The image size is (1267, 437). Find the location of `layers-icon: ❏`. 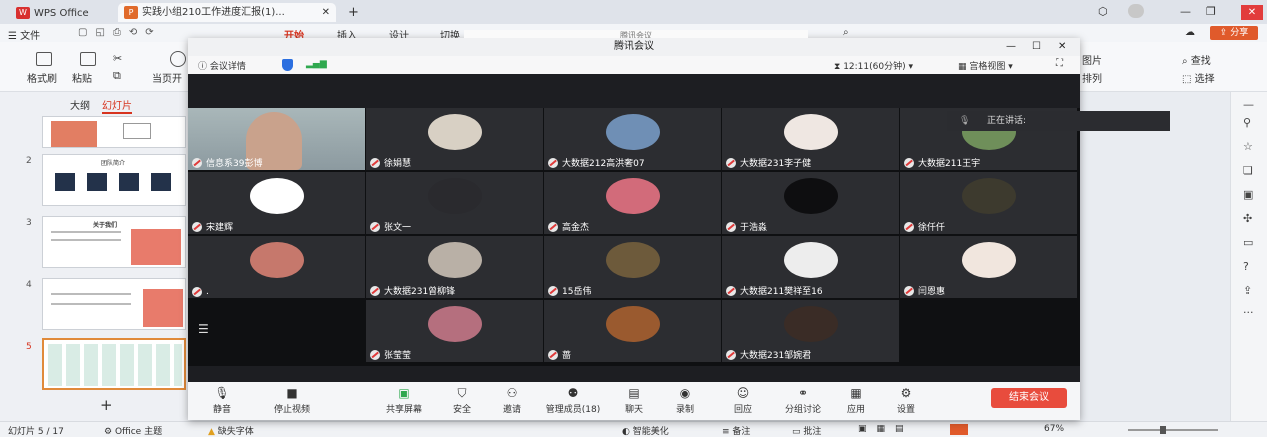

layers-icon: ❏ is located at coordinates (1248, 170).